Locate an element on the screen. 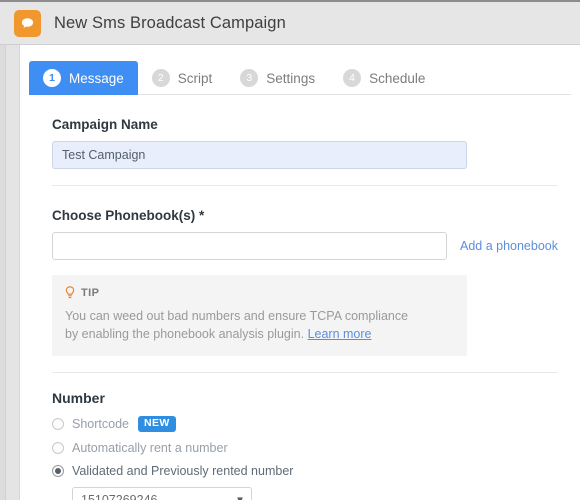 The height and width of the screenshot is (500, 580). radio-auto-rent is located at coordinates (58, 447).